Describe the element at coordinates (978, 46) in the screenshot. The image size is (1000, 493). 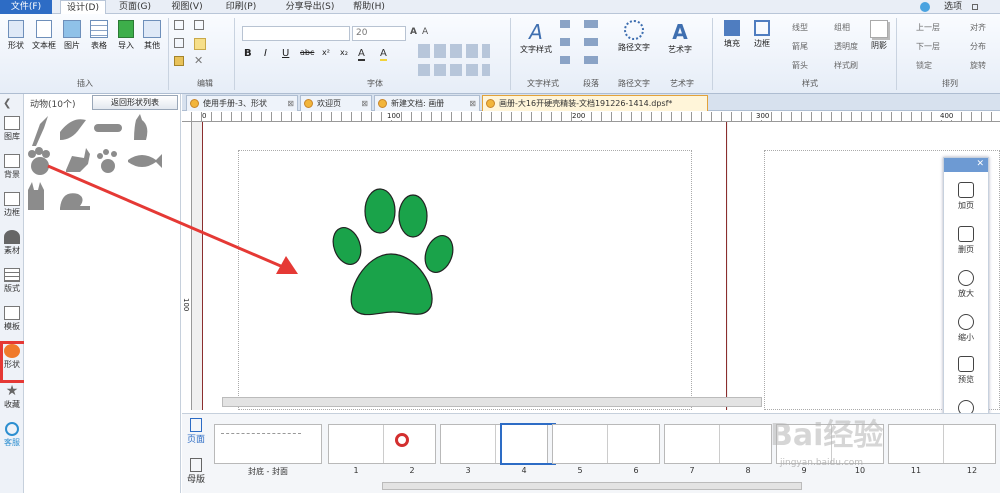
I see `distribute-button: 分布` at that location.